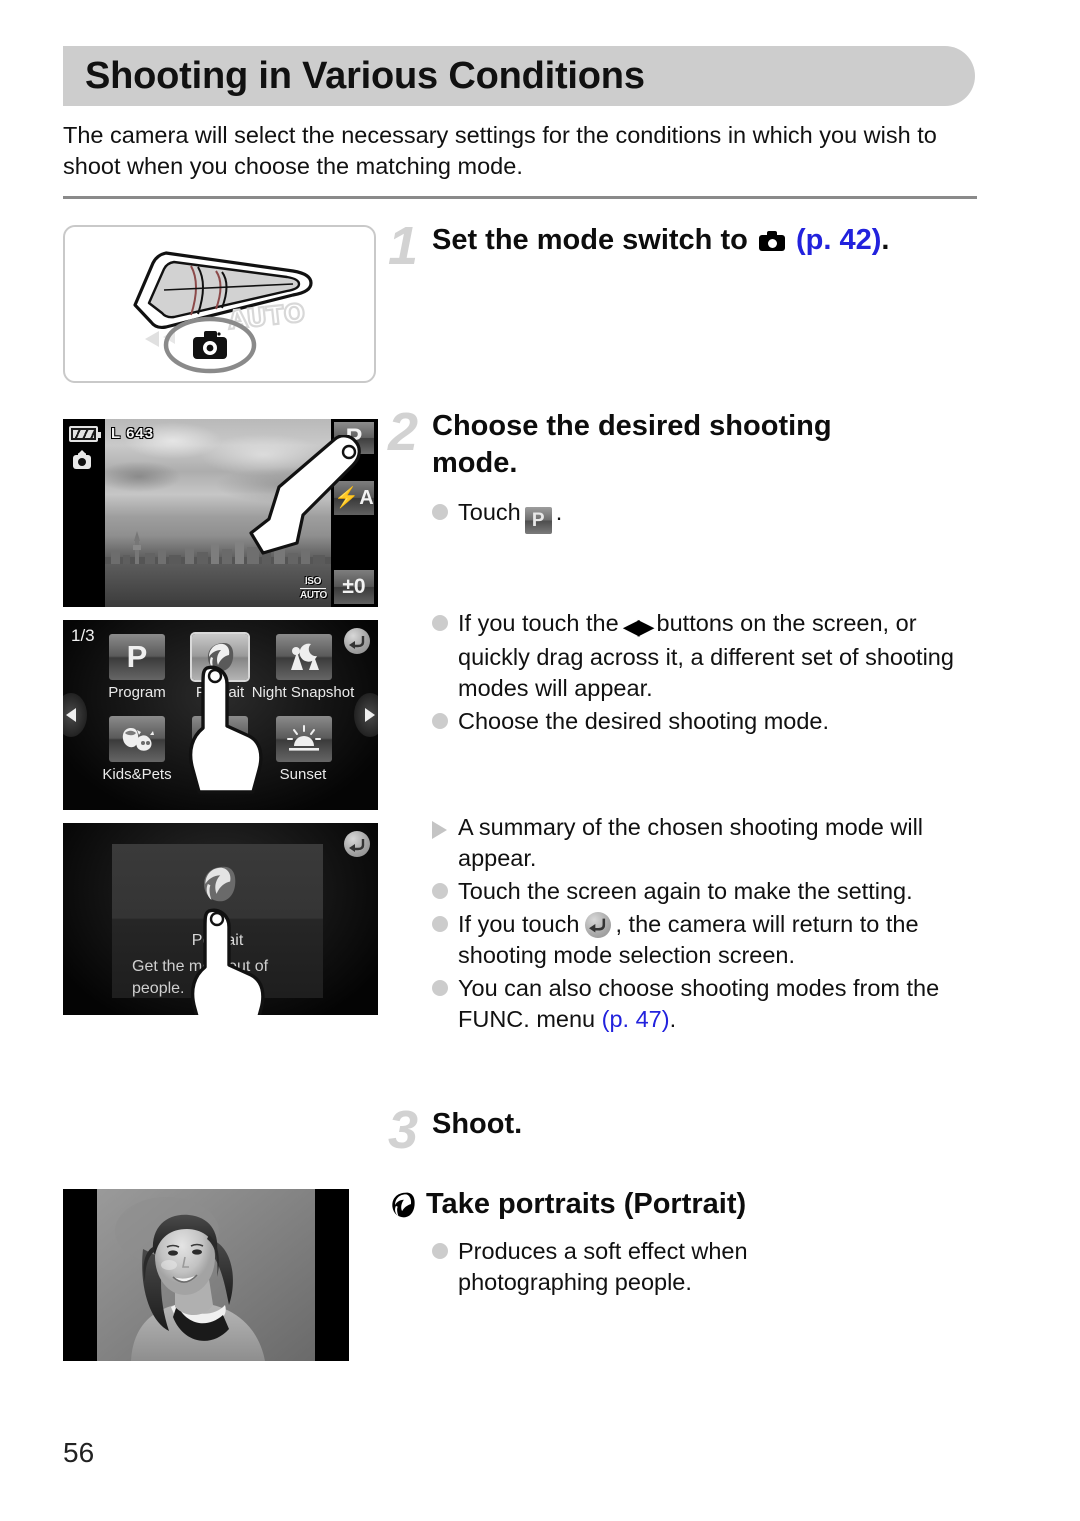 The height and width of the screenshot is (1521, 1080). What do you see at coordinates (702, 516) in the screenshot?
I see `step-2-bullet-touch-p: Touch P.` at bounding box center [702, 516].